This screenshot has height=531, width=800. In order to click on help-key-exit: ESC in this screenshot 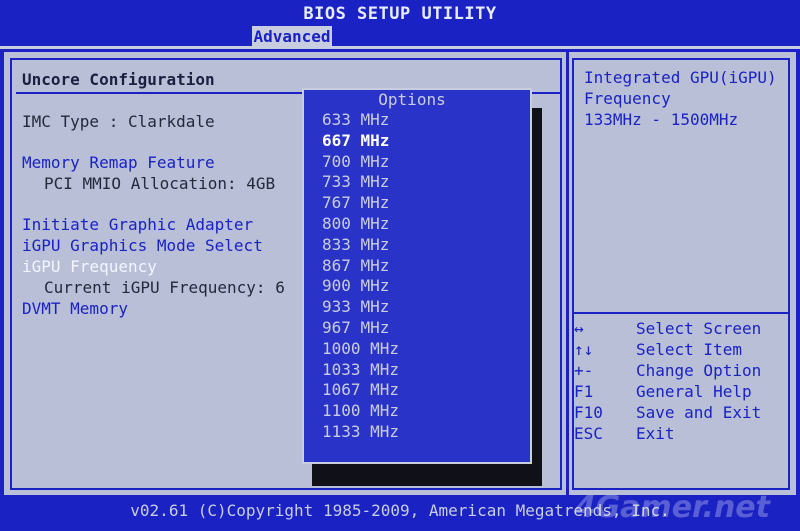, I will do `click(588, 433)`.